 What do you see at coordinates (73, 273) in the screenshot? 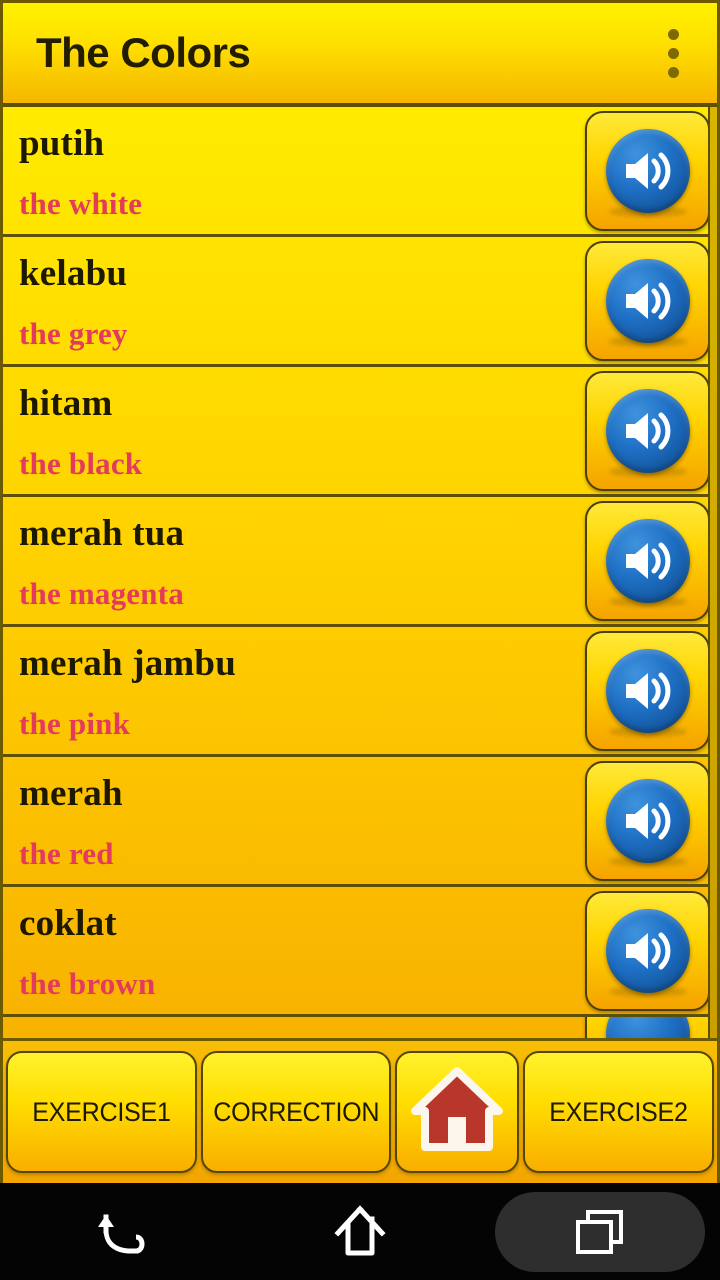
I see `word-malay: kelabu` at bounding box center [73, 273].